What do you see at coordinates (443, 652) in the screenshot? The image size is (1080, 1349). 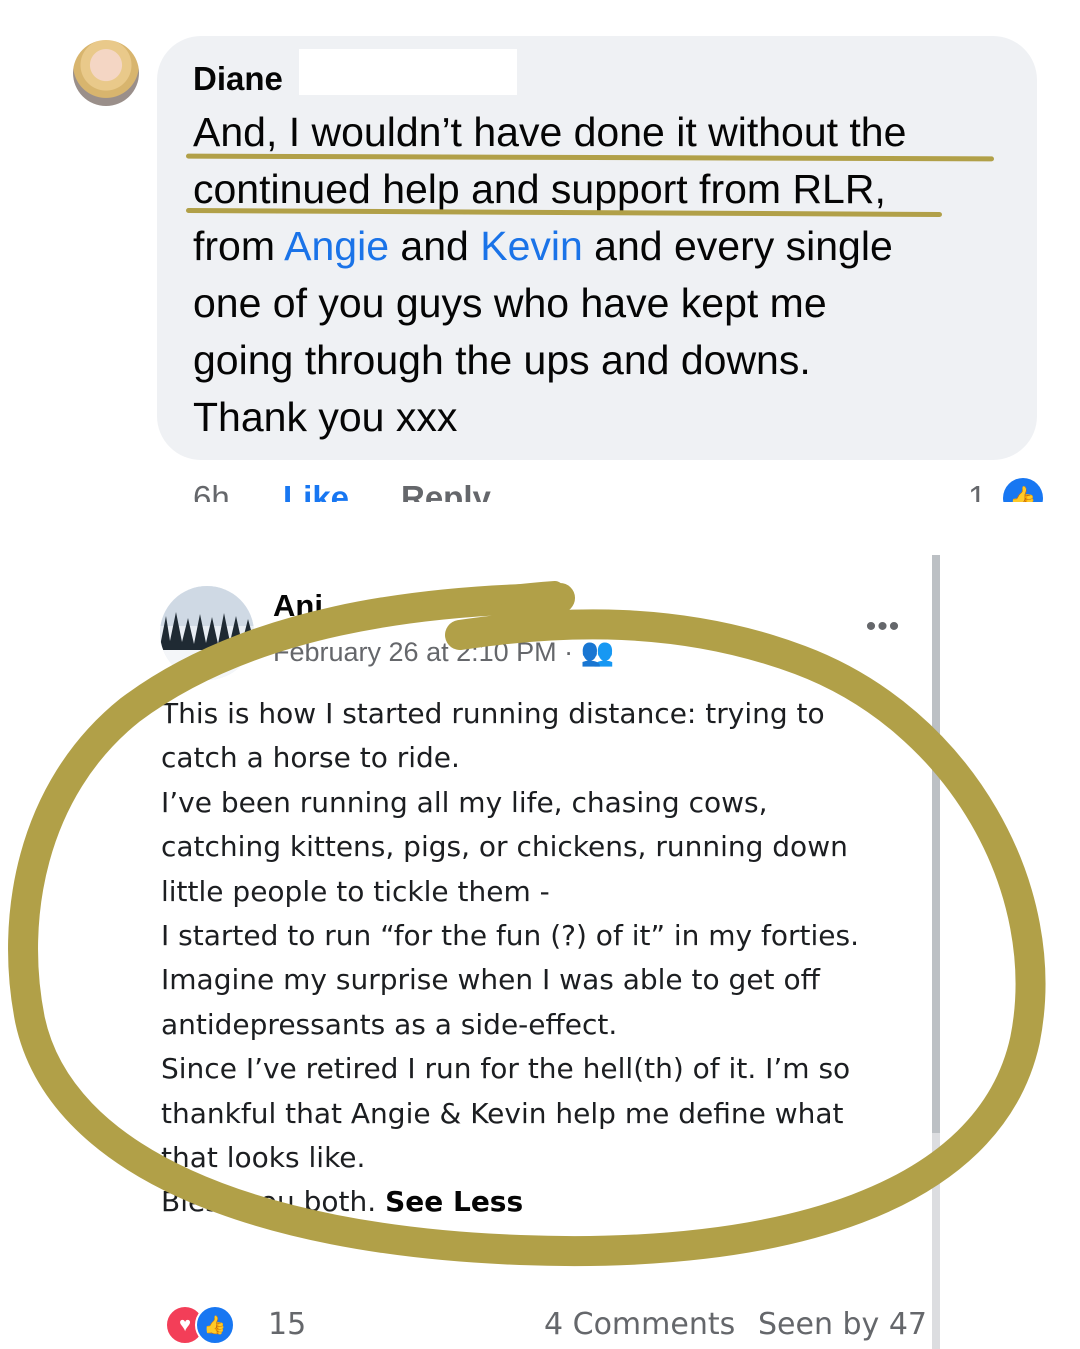 I see `post-timestamp: February 26 at 2:10 PM · 👥` at bounding box center [443, 652].